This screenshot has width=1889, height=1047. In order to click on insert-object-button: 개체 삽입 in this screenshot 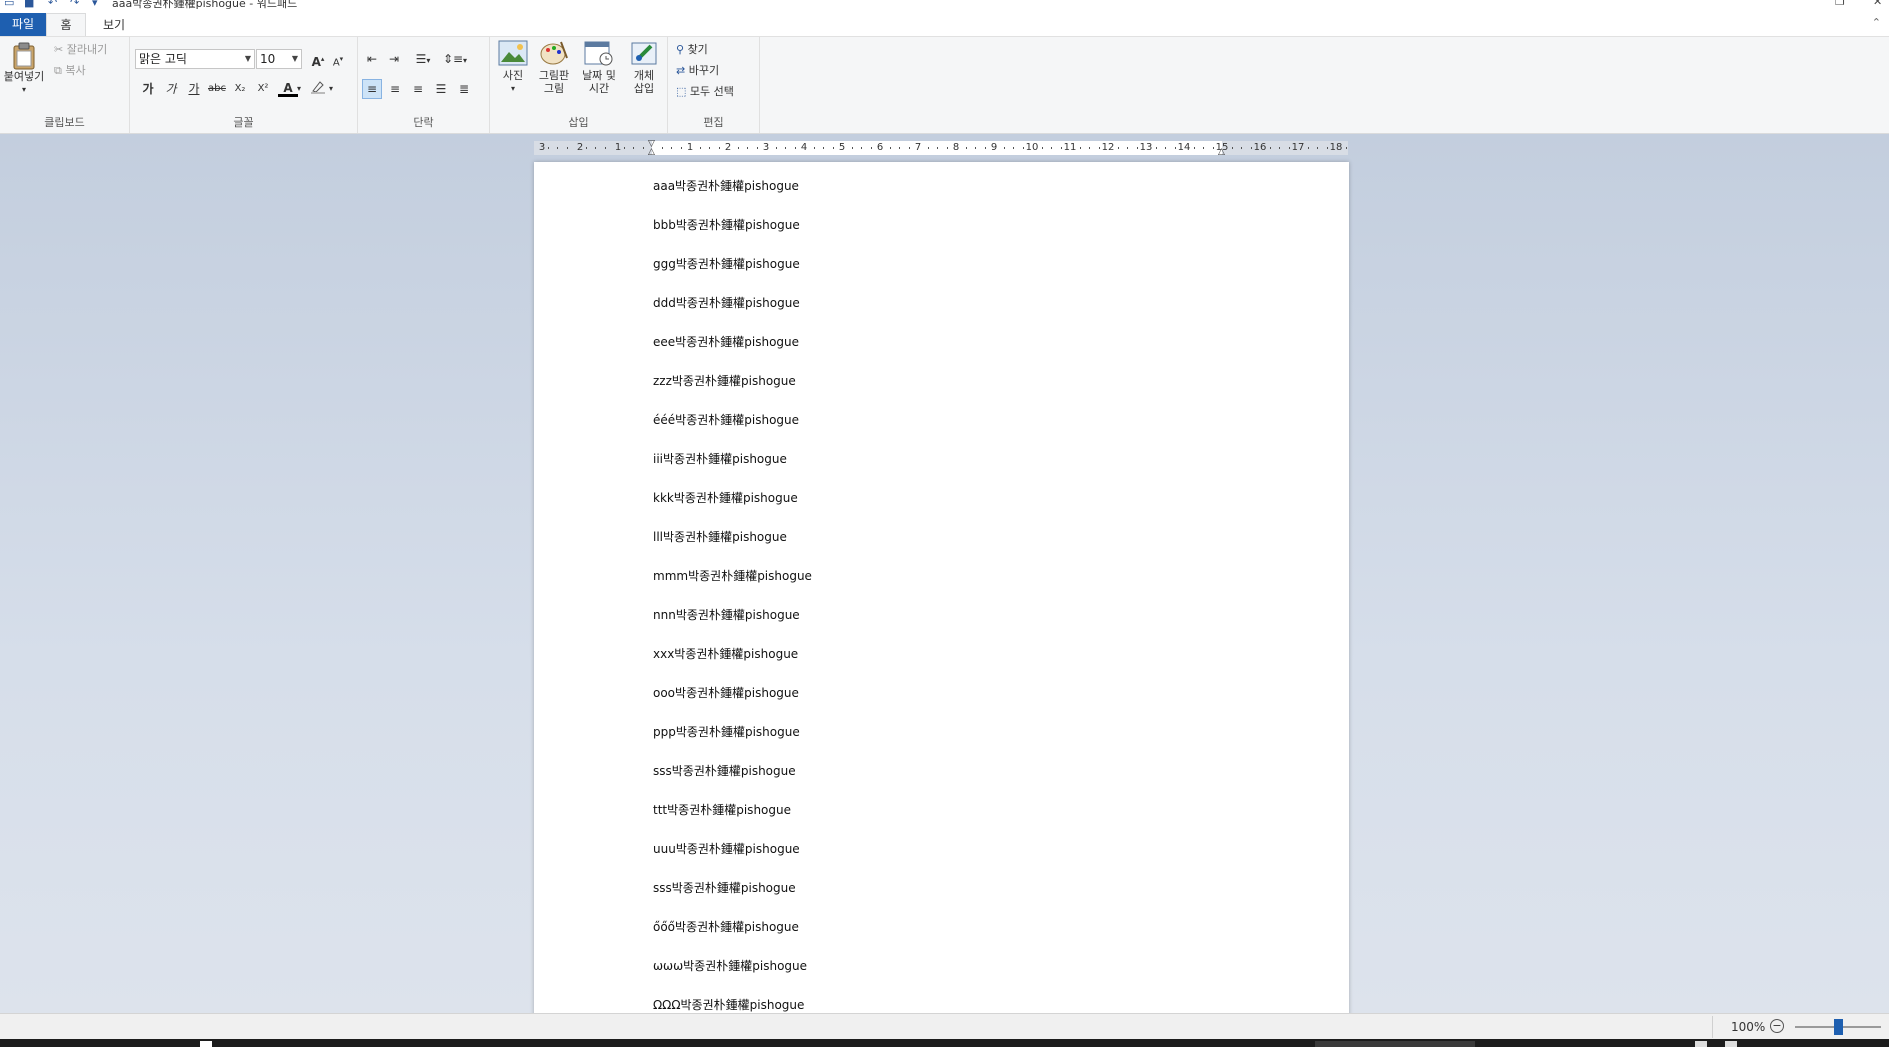, I will do `click(644, 67)`.